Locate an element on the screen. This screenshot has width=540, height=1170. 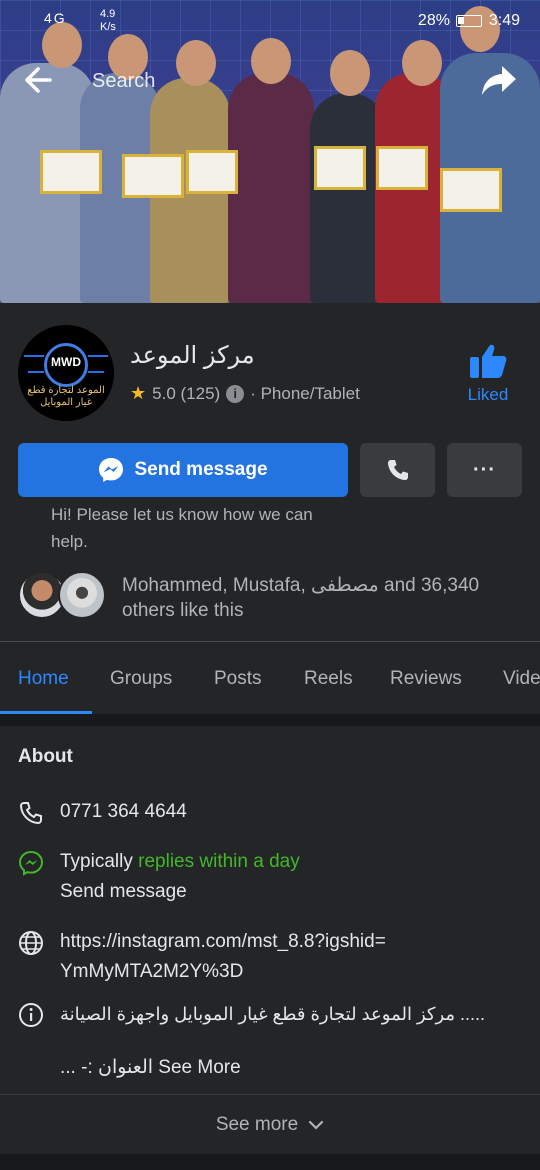
status-right: 28% 3:49 is located at coordinates (469, 21).